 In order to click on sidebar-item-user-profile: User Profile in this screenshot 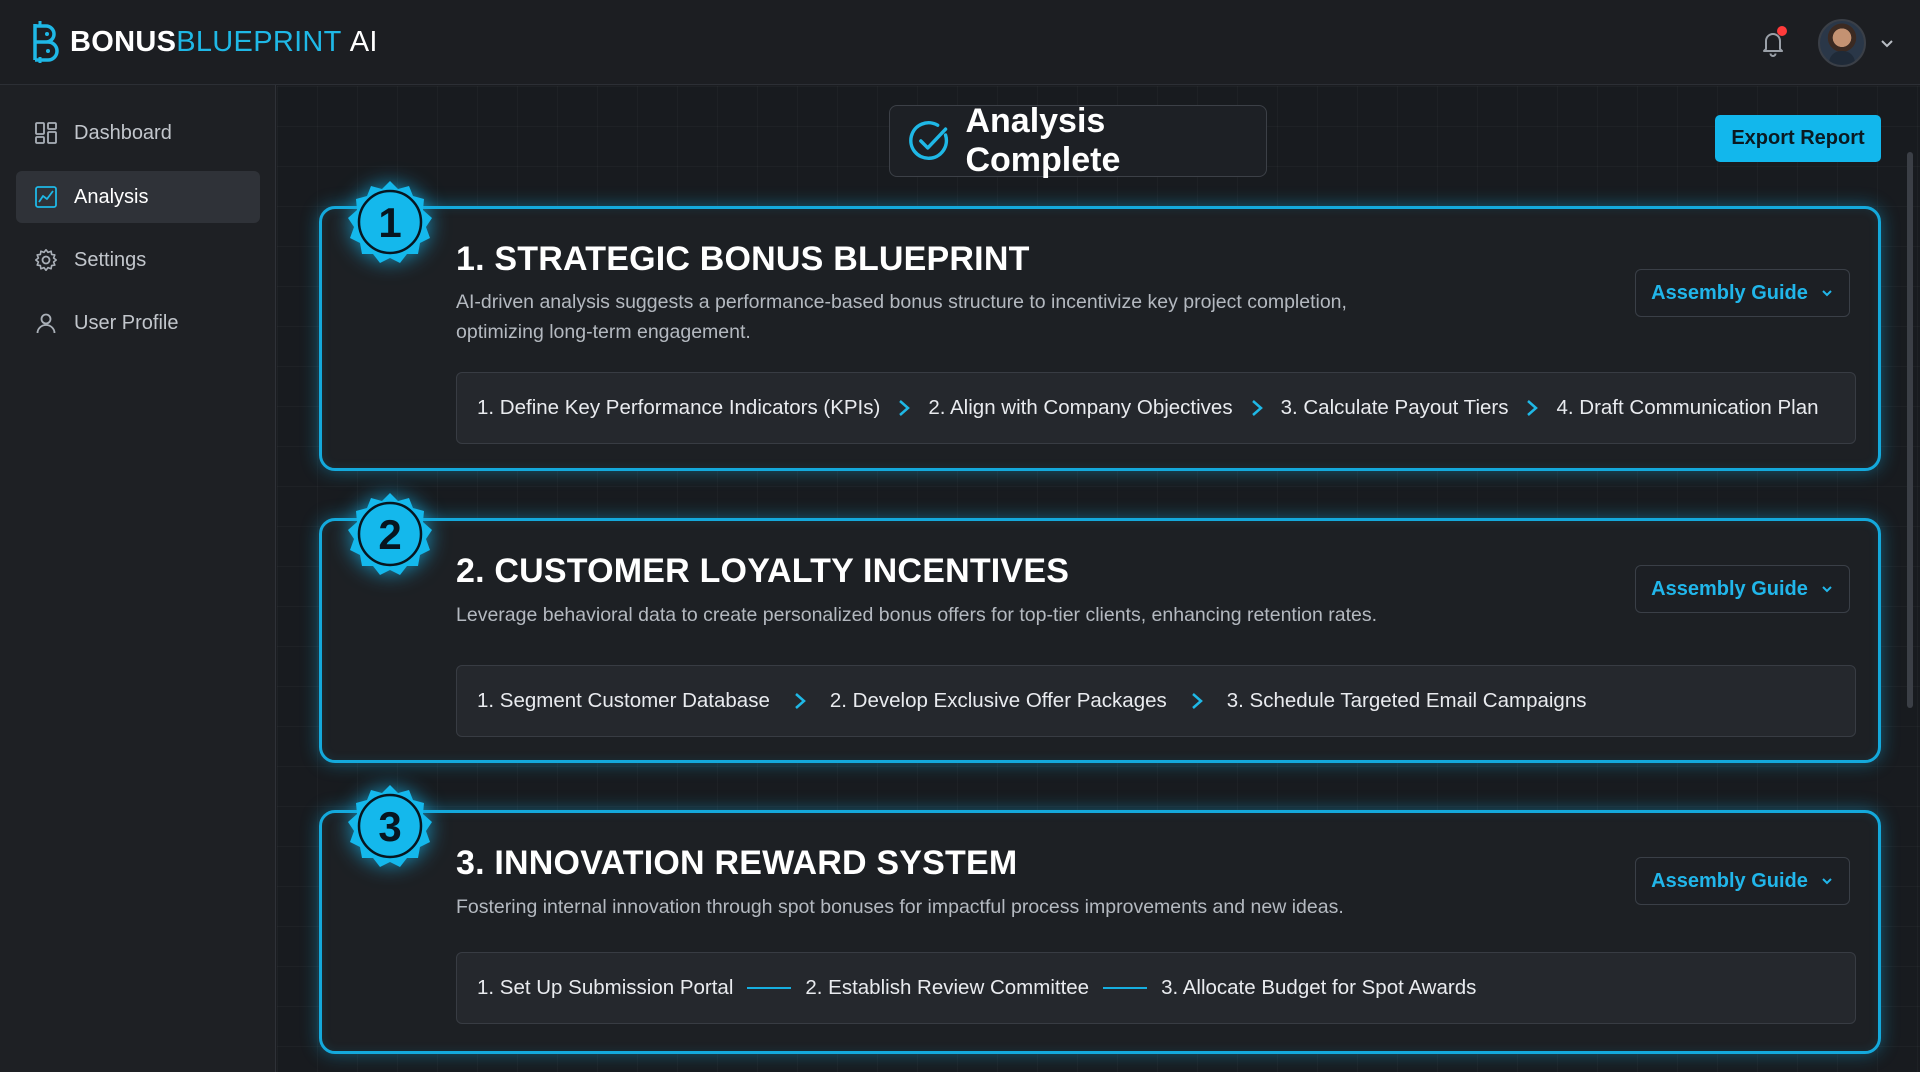, I will do `click(138, 323)`.